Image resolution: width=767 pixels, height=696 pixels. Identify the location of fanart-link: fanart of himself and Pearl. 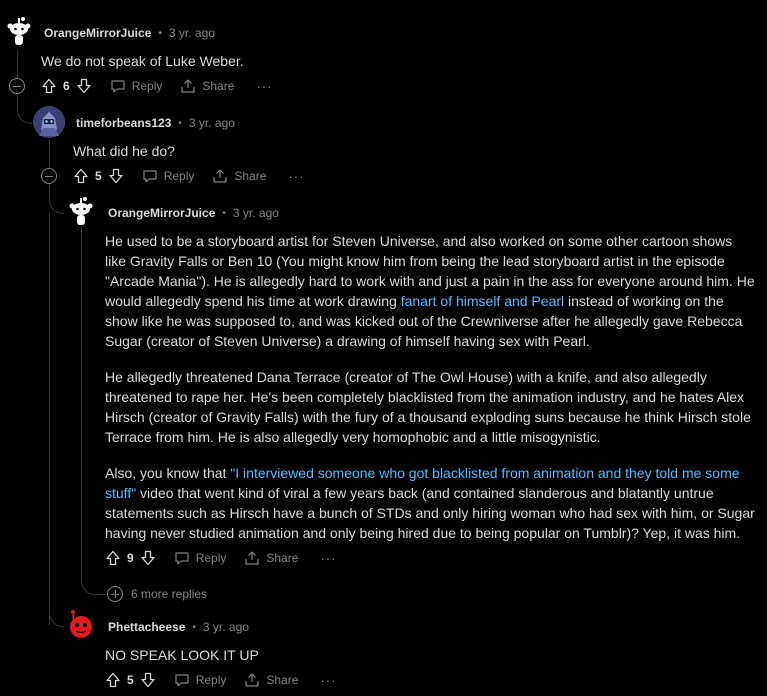
(482, 301).